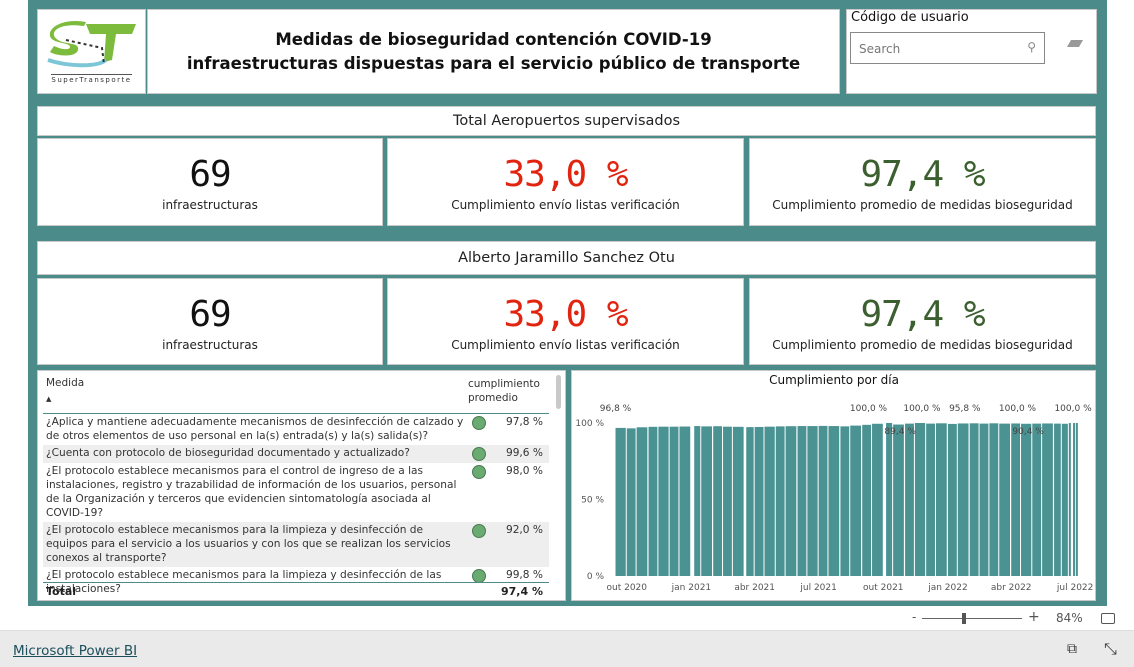 The height and width of the screenshot is (667, 1134). Describe the element at coordinates (1108, 618) in the screenshot. I see `fit-to-page-icon` at that location.